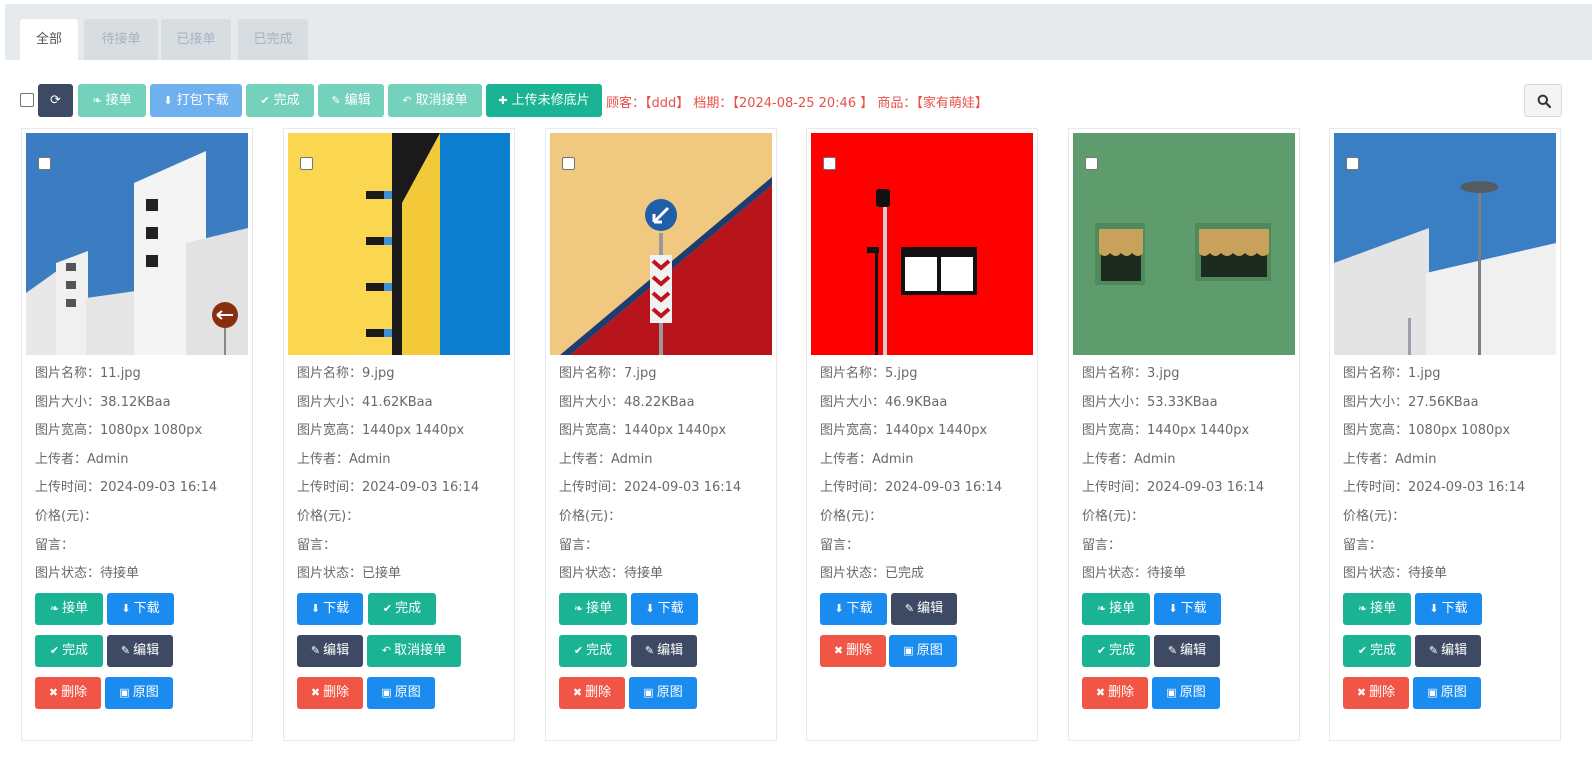 Image resolution: width=1592 pixels, height=760 pixels. What do you see at coordinates (112, 100) in the screenshot?
I see `bulk-accept-button: ❧ 接单` at bounding box center [112, 100].